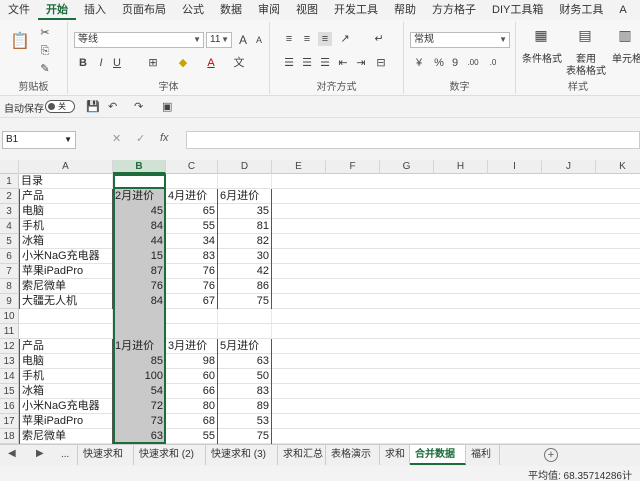  Describe the element at coordinates (139, 361) in the screenshot. I see `cell-B13: 85` at that location.